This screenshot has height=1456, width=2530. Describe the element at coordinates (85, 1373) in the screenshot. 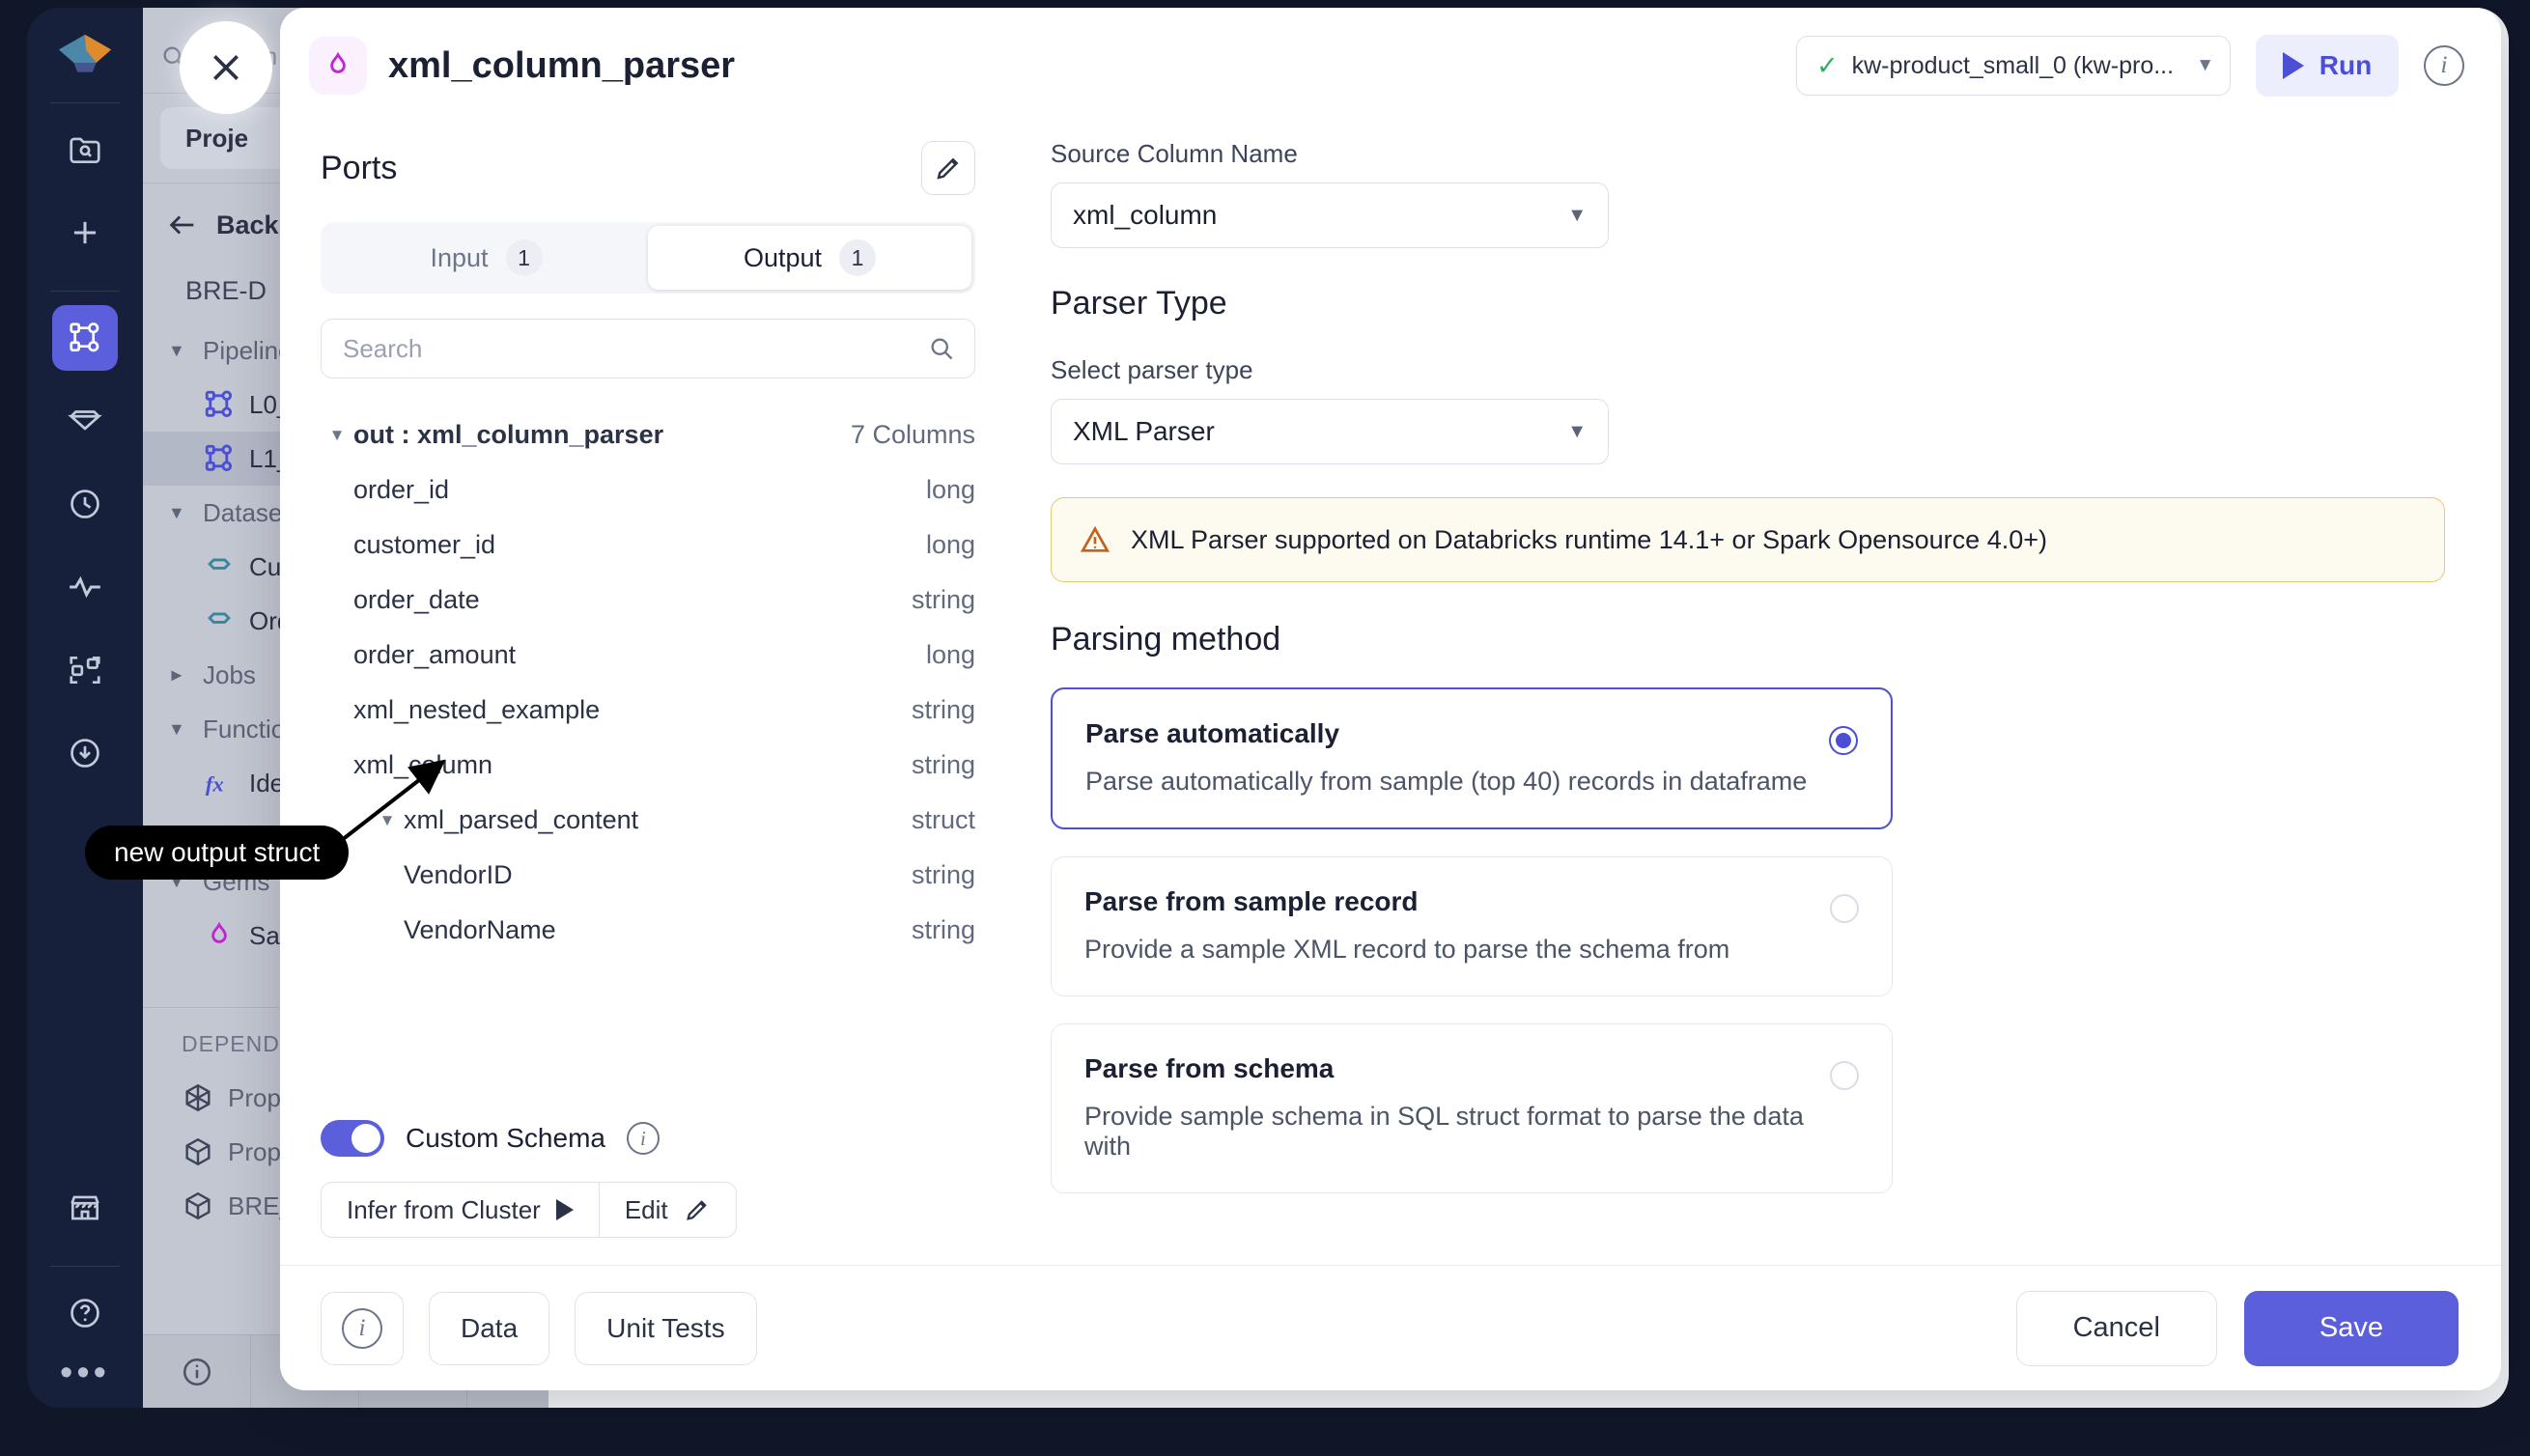

I see `ellipsis-icon: •••` at that location.